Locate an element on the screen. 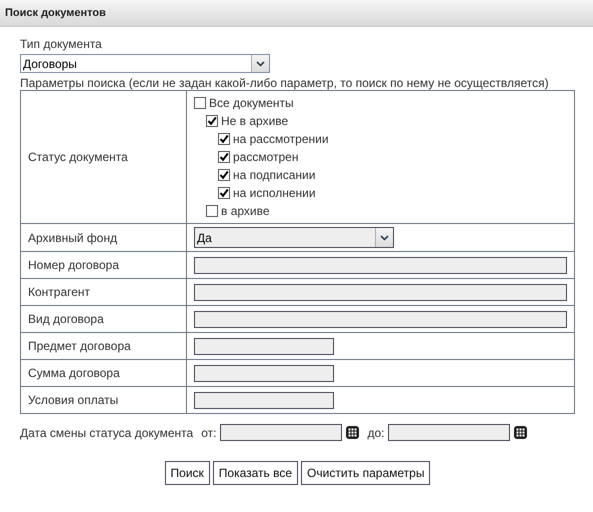 The image size is (593, 512). field-label: Предмет договора is located at coordinates (79, 346).